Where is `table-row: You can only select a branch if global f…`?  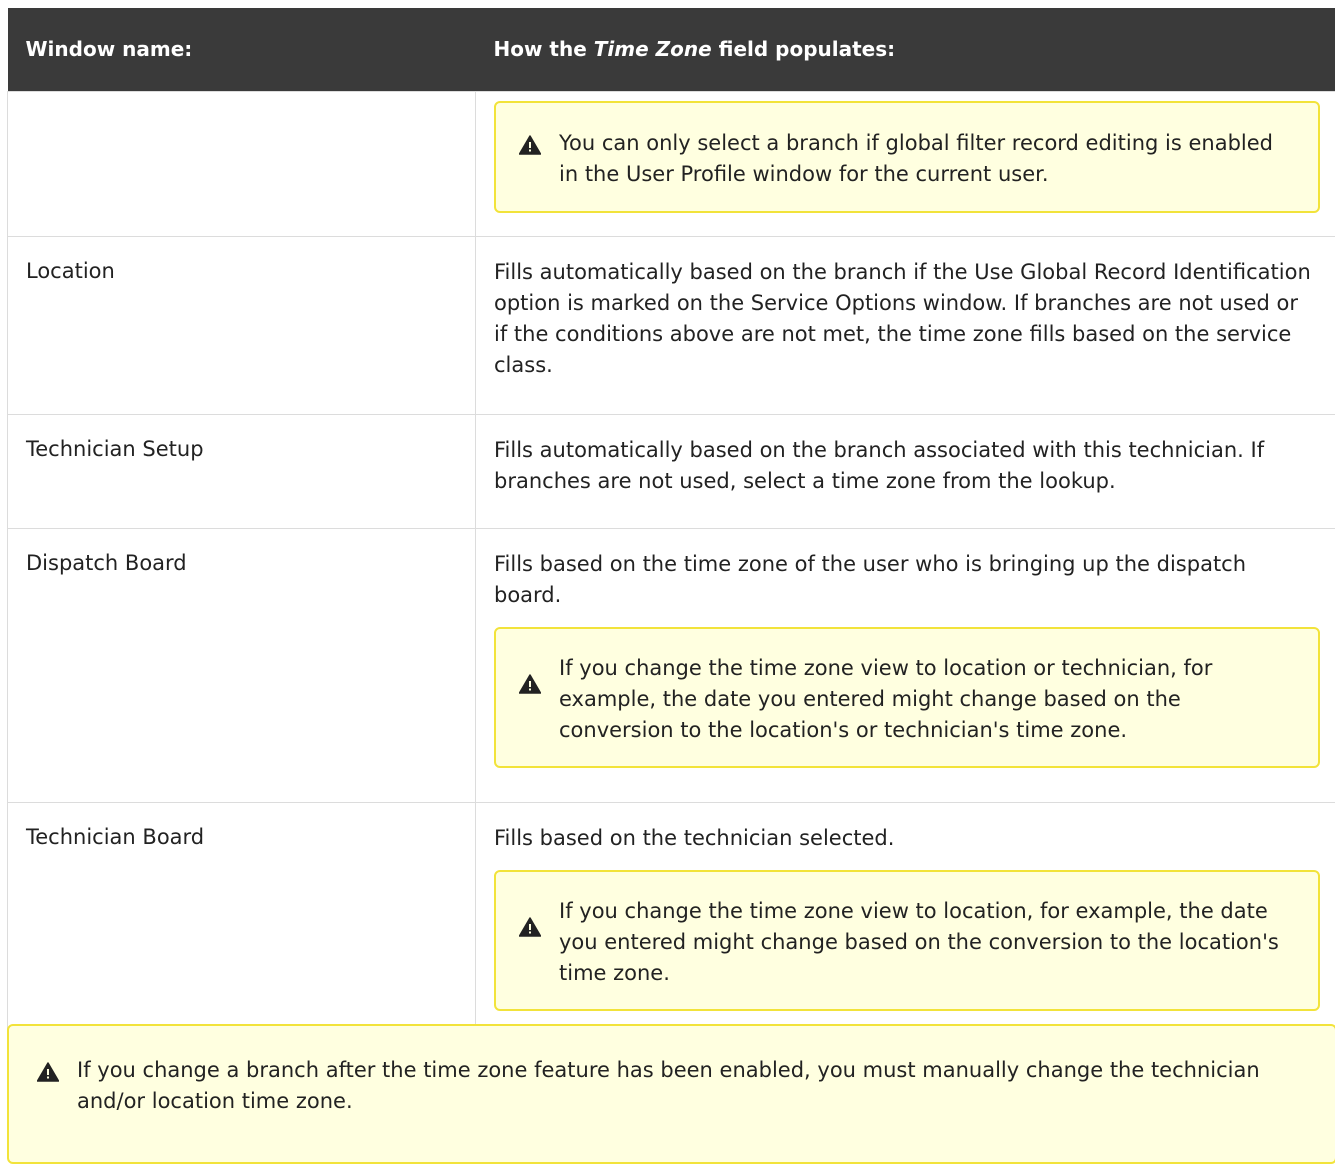 table-row: You can only select a branch if global f… is located at coordinates (671, 163).